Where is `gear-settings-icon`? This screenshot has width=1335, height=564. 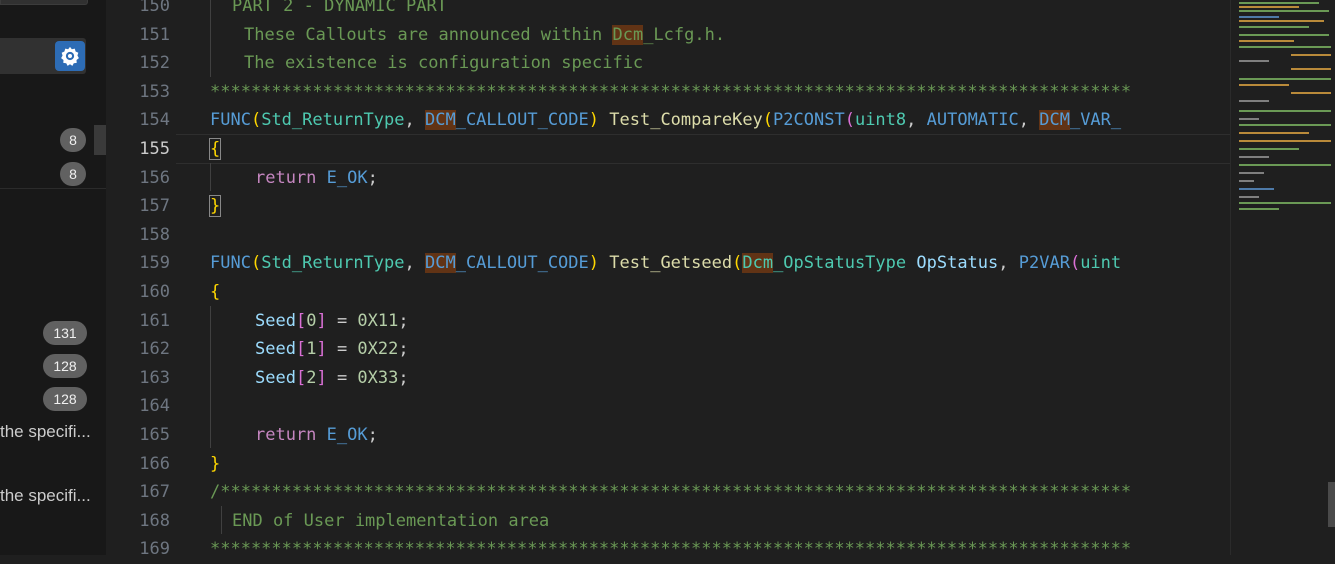
gear-settings-icon is located at coordinates (70, 56).